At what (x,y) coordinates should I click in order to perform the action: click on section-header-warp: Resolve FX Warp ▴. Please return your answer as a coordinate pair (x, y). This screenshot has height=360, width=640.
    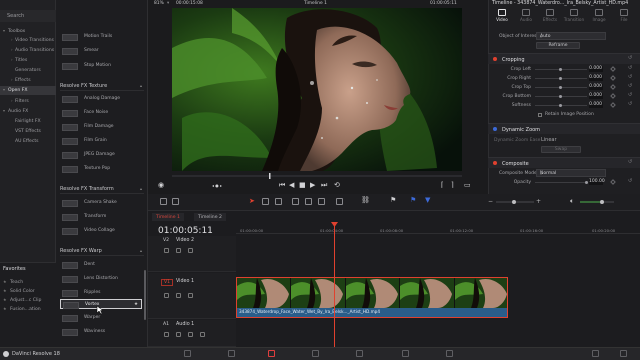
    Looking at the image, I should click on (102, 251).